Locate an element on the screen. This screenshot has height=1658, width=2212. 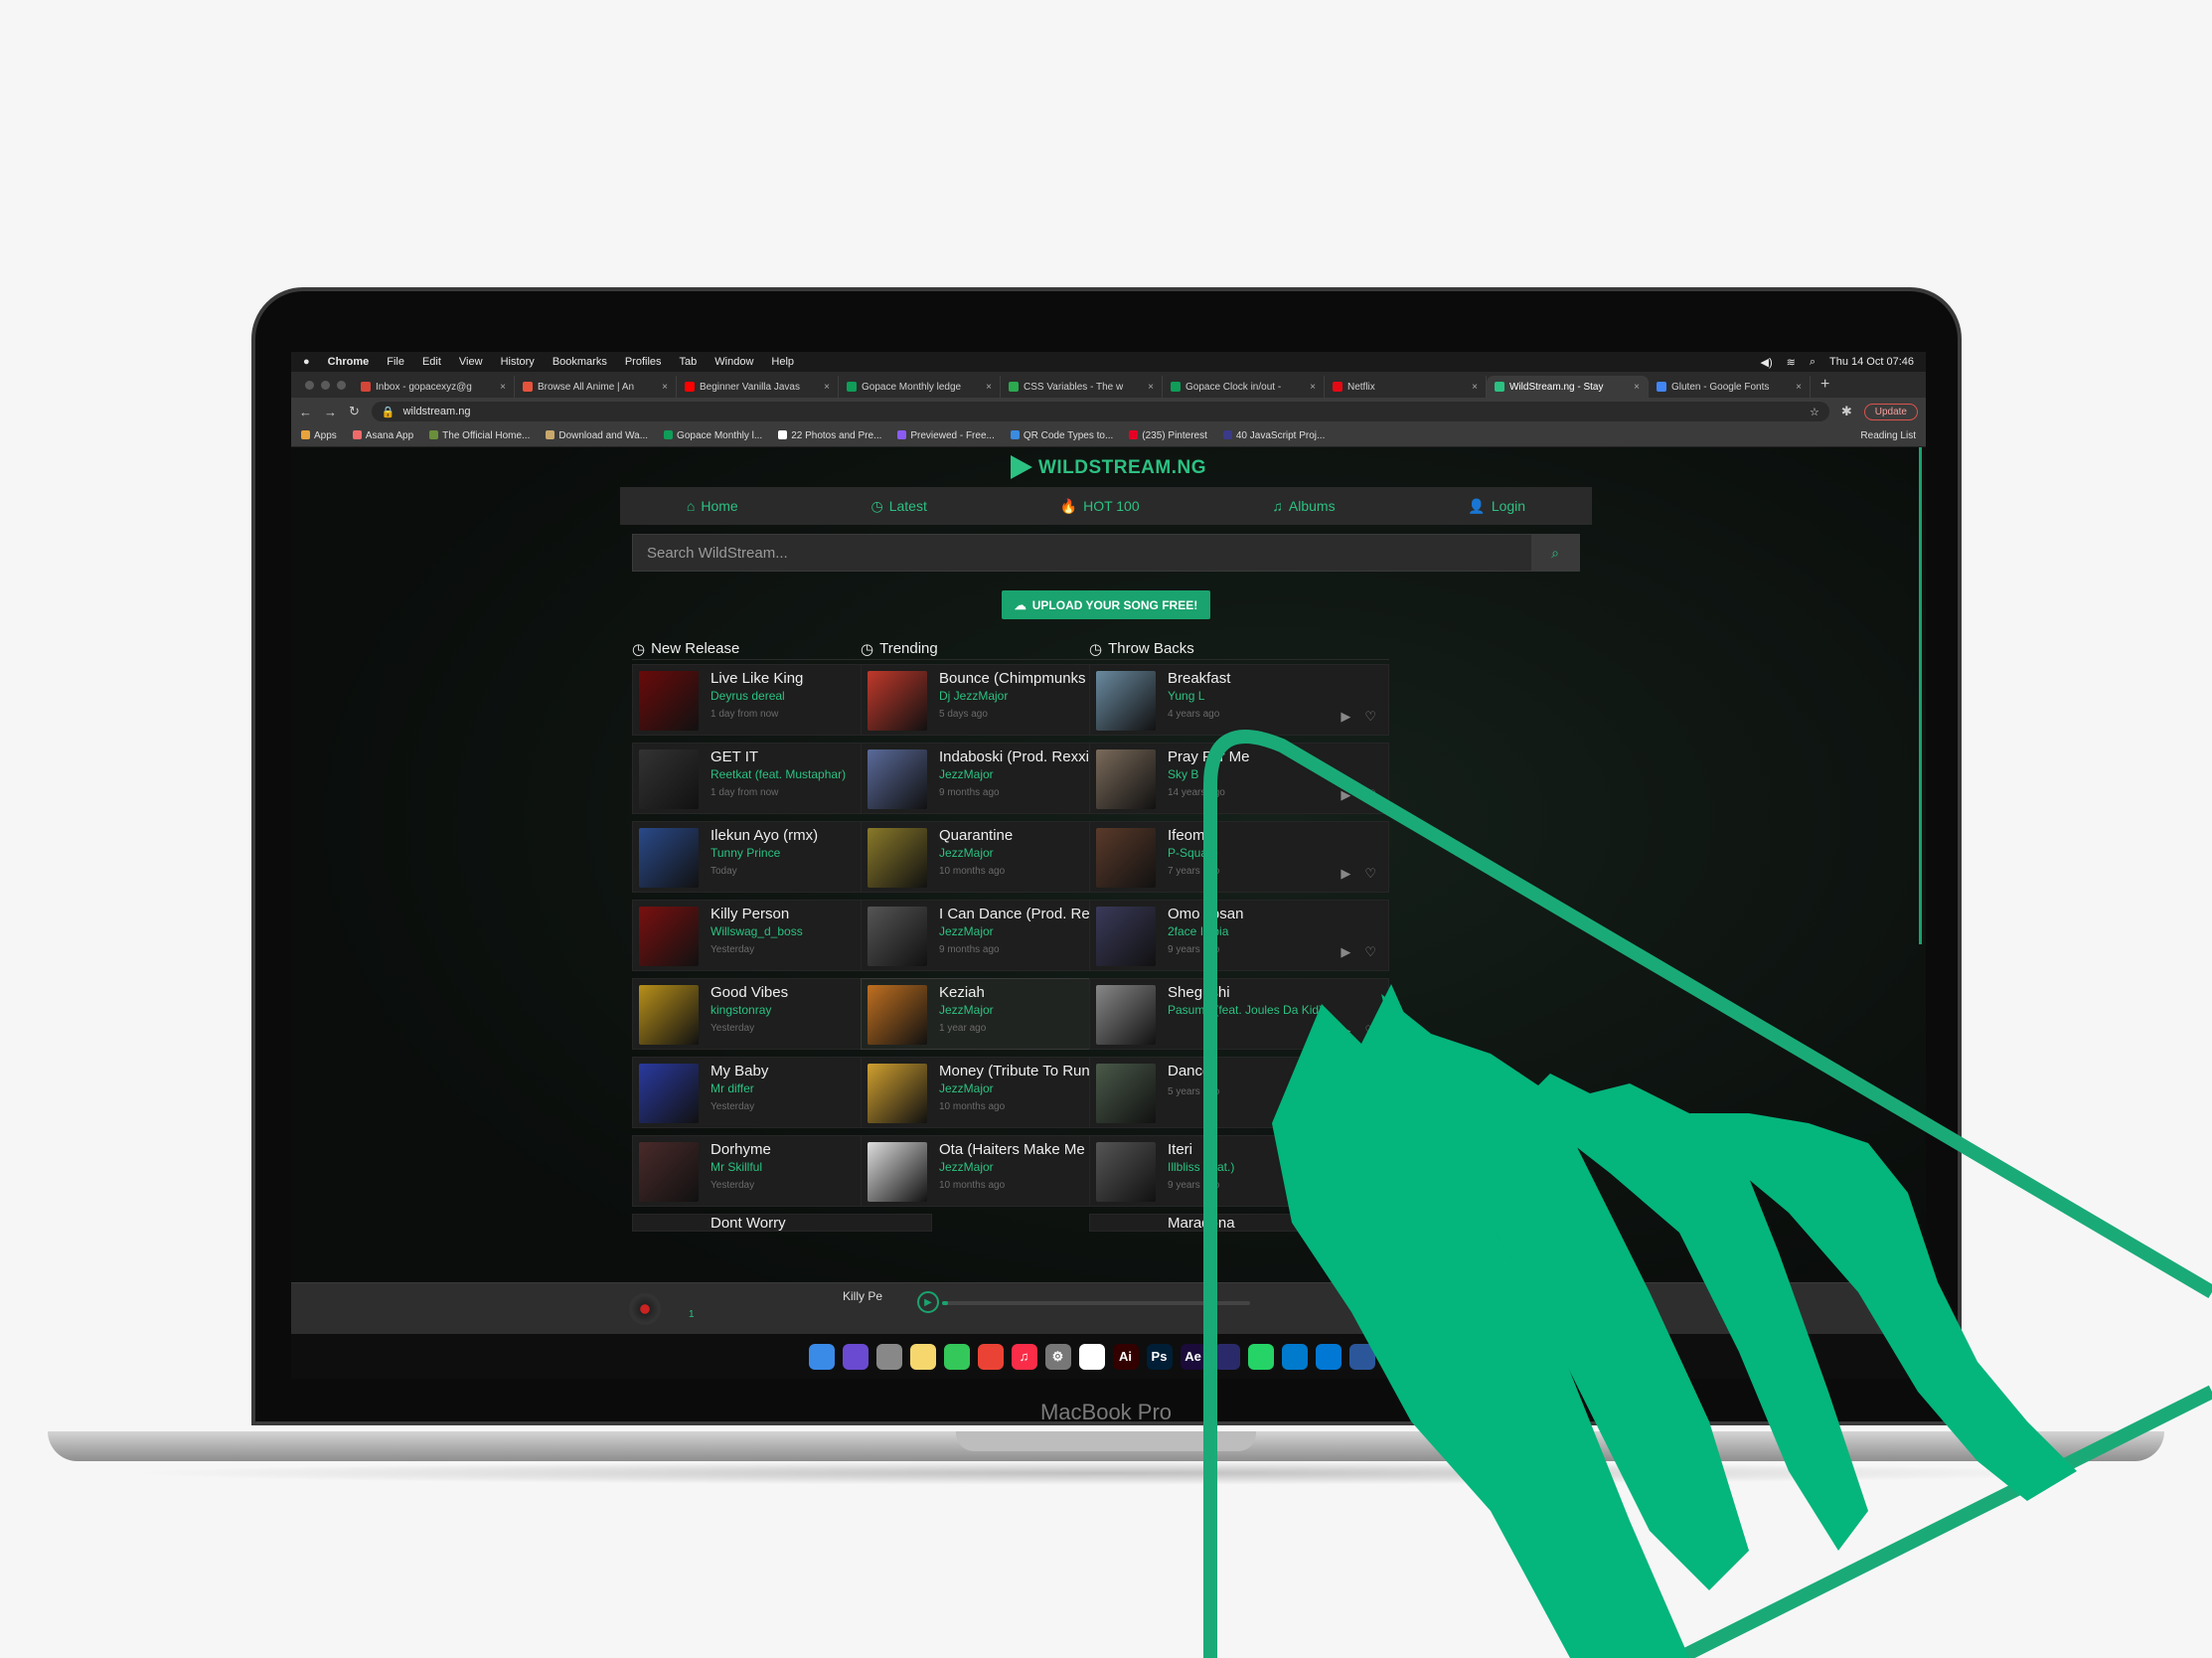
overlay-triangle-base is located at coordinates (1944, 1522).